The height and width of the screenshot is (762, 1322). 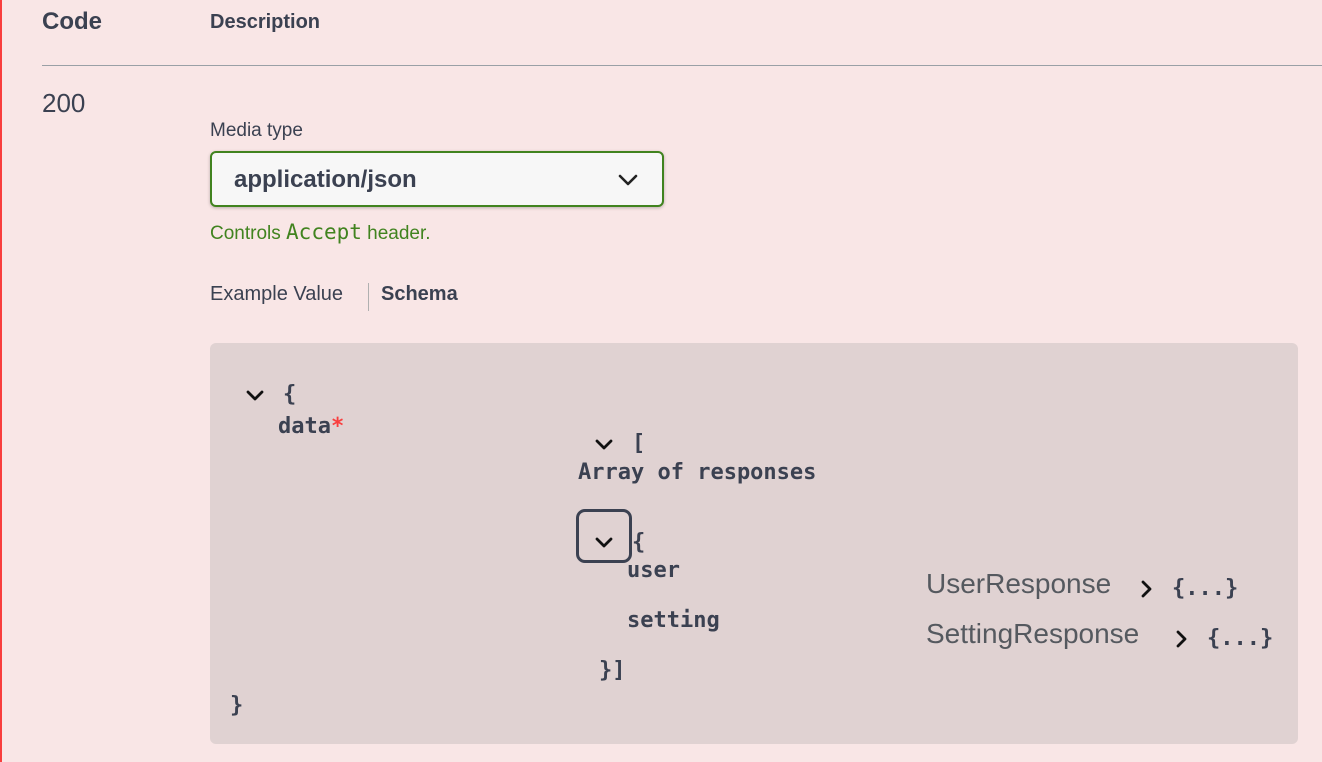 I want to click on property-user: user, so click(x=653, y=570).